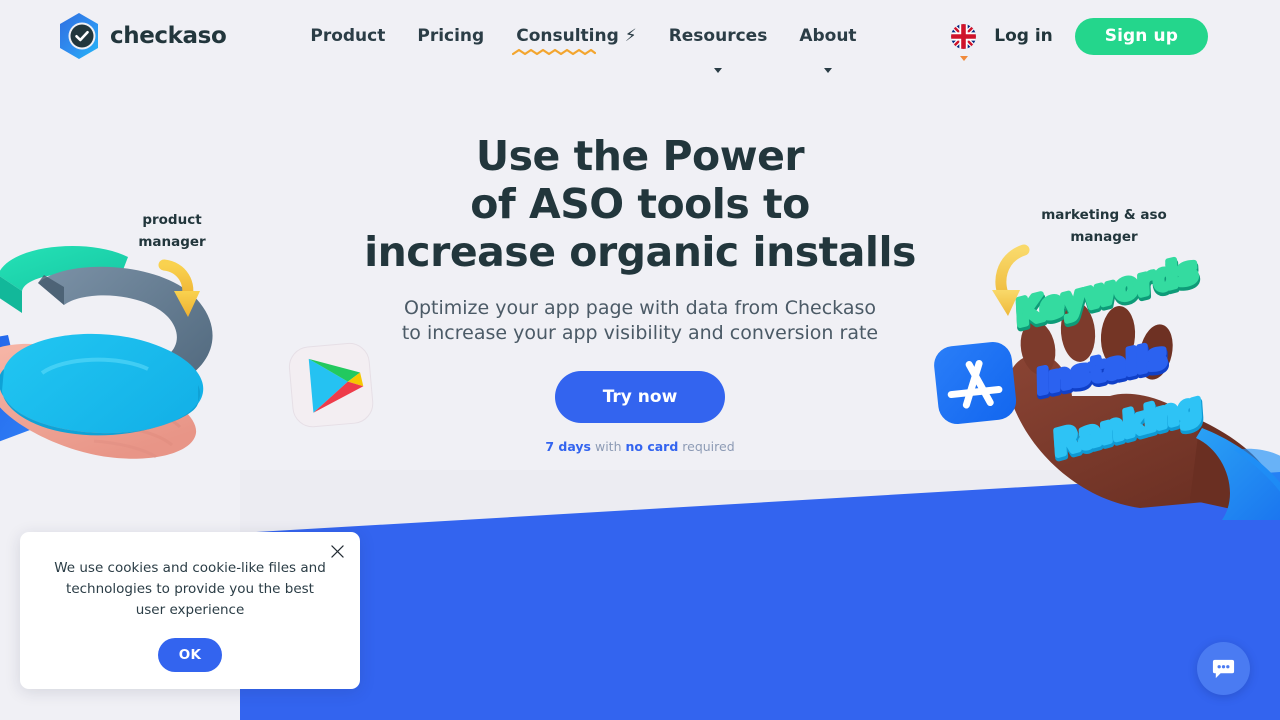  Describe the element at coordinates (554, 52) in the screenshot. I see `active-underline-squiggle` at that location.